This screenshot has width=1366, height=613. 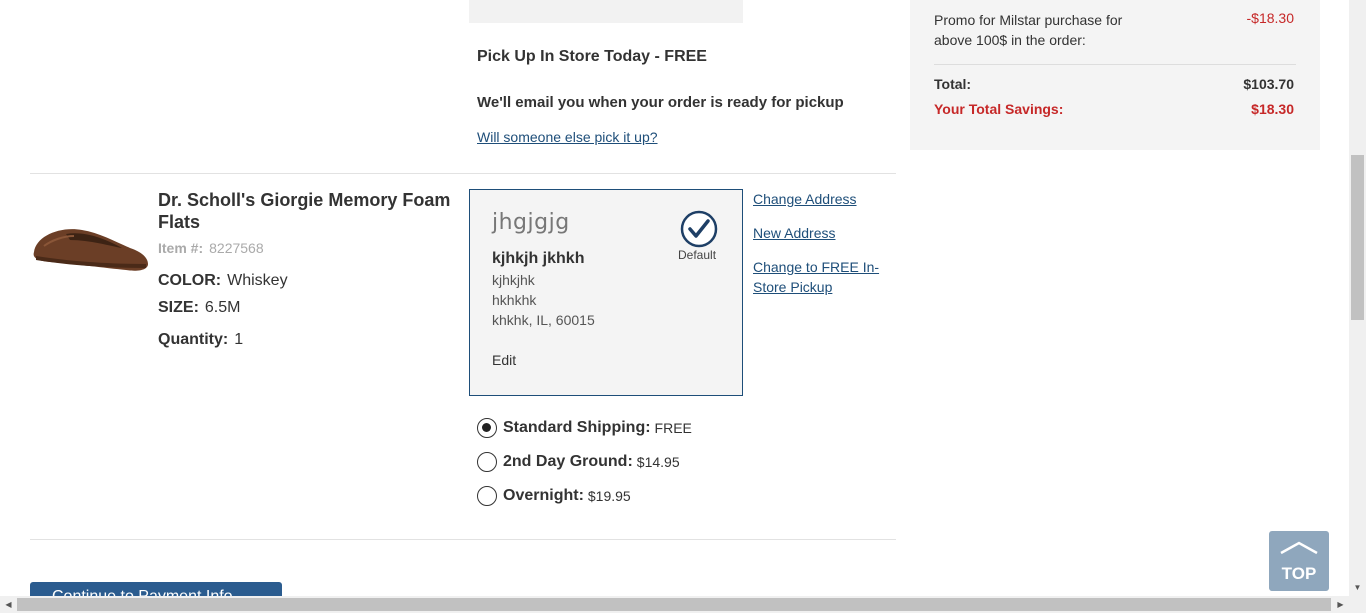 I want to click on default-check-icon, so click(x=699, y=229).